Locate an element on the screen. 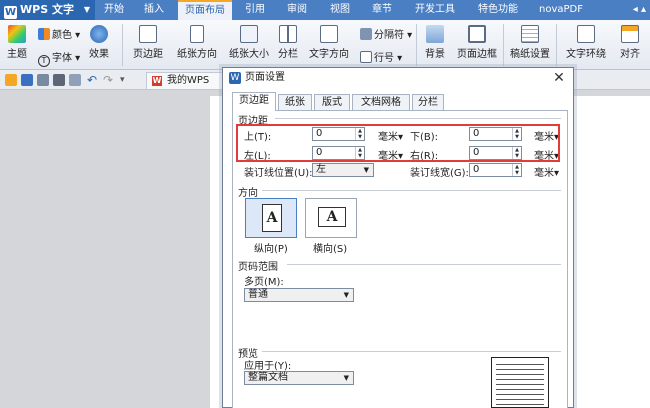 The height and width of the screenshot is (408, 650). pages-group-label: 页码范围 is located at coordinates (258, 267).